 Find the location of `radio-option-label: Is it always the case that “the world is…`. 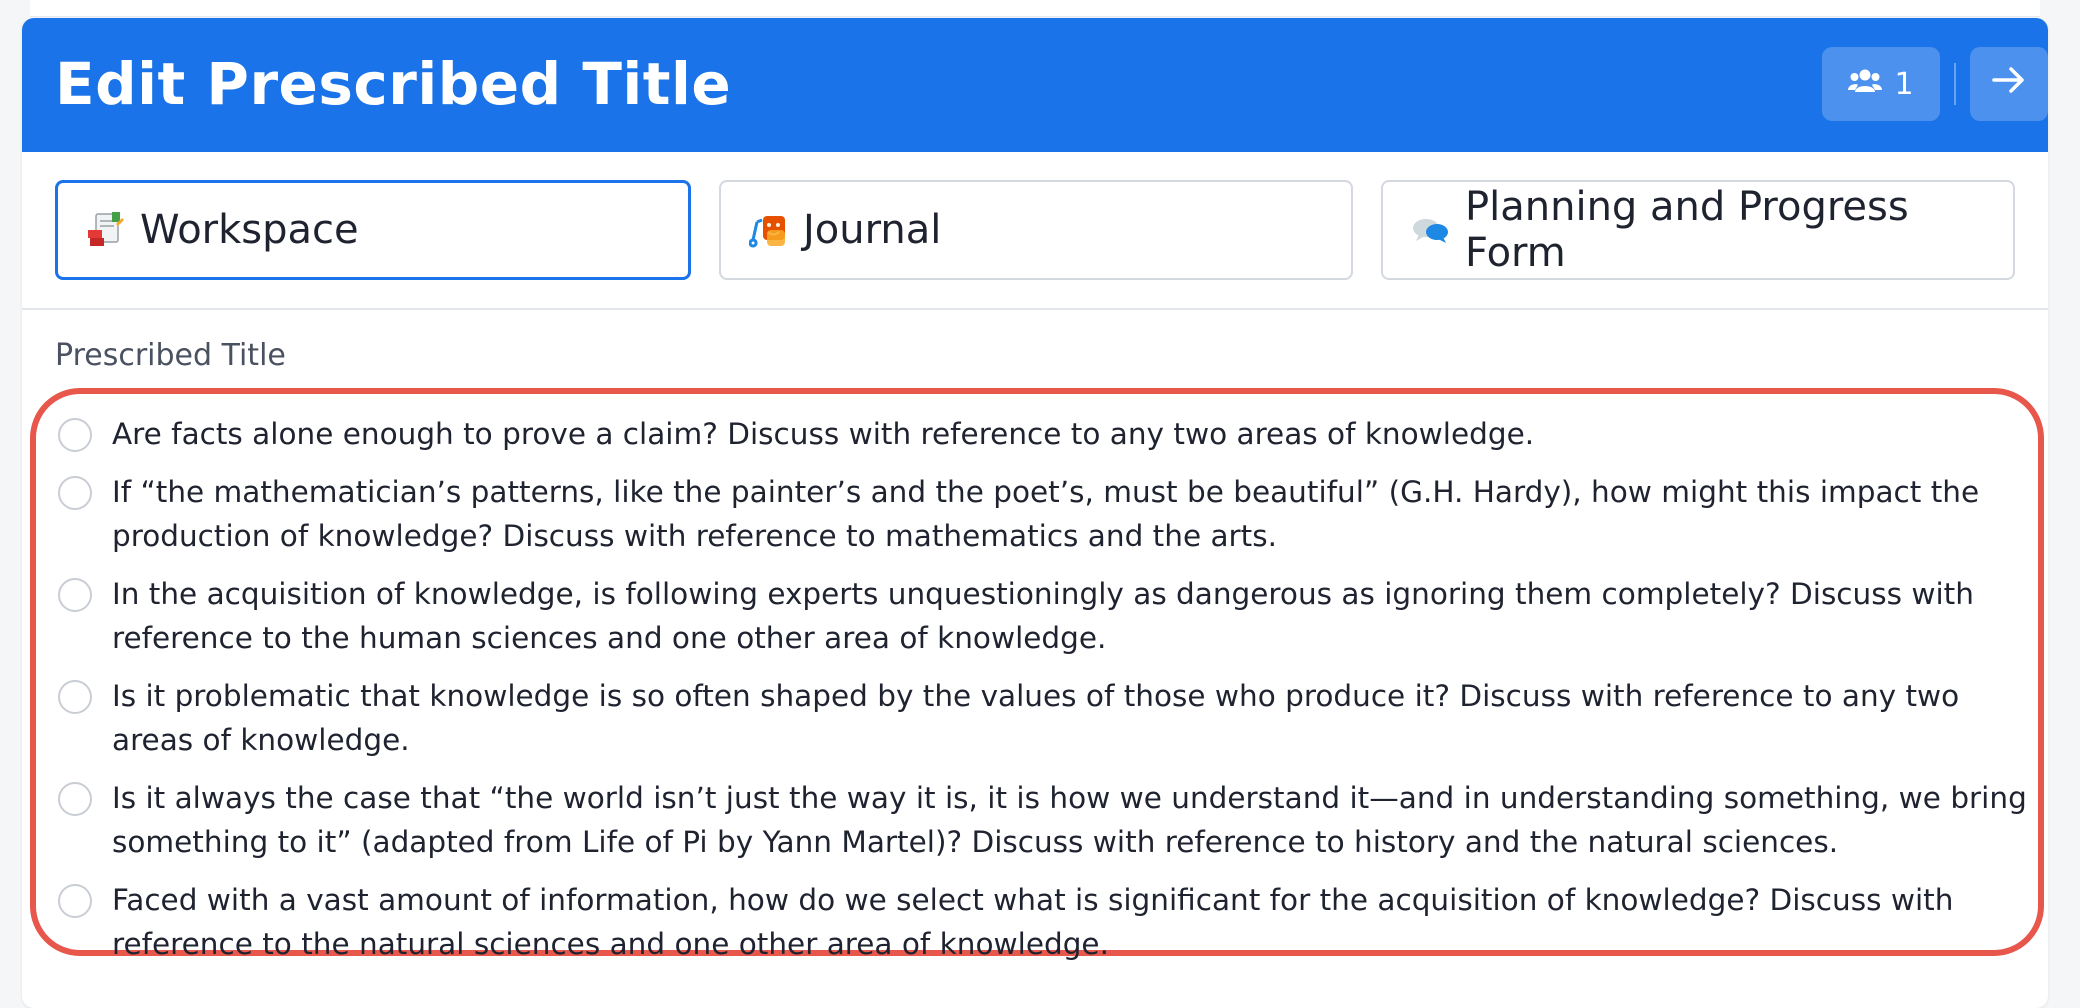

radio-option-label: Is it always the case that “the world is… is located at coordinates (1069, 820).